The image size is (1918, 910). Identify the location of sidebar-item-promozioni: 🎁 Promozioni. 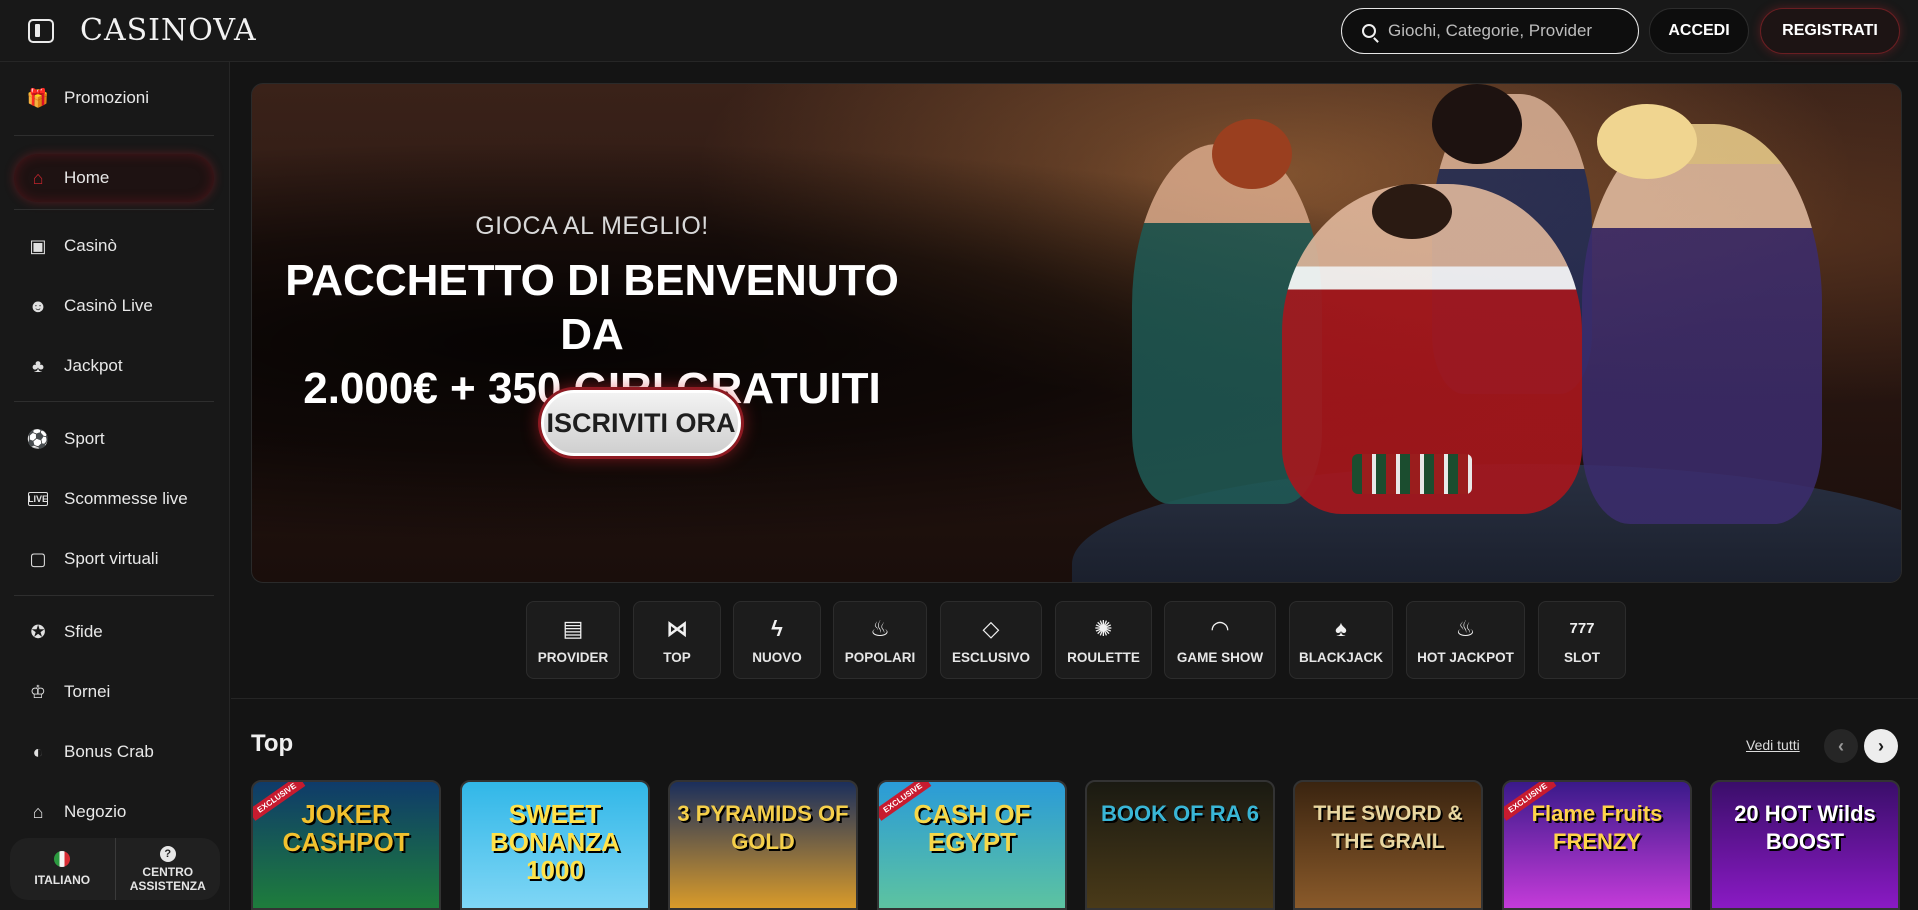
(114, 98).